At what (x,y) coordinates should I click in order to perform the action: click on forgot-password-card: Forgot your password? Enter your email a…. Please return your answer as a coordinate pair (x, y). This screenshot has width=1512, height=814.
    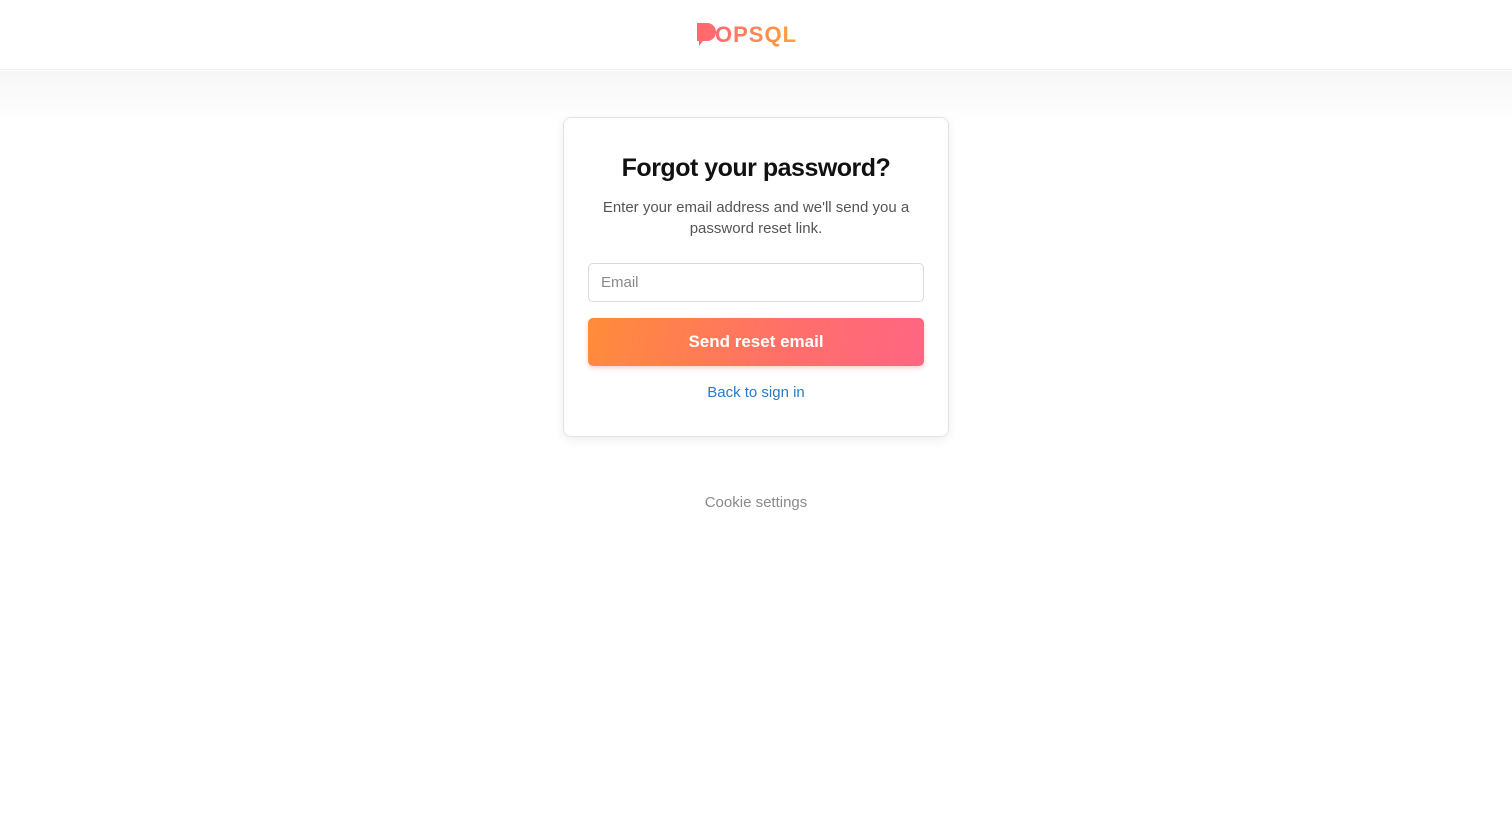
    Looking at the image, I should click on (756, 277).